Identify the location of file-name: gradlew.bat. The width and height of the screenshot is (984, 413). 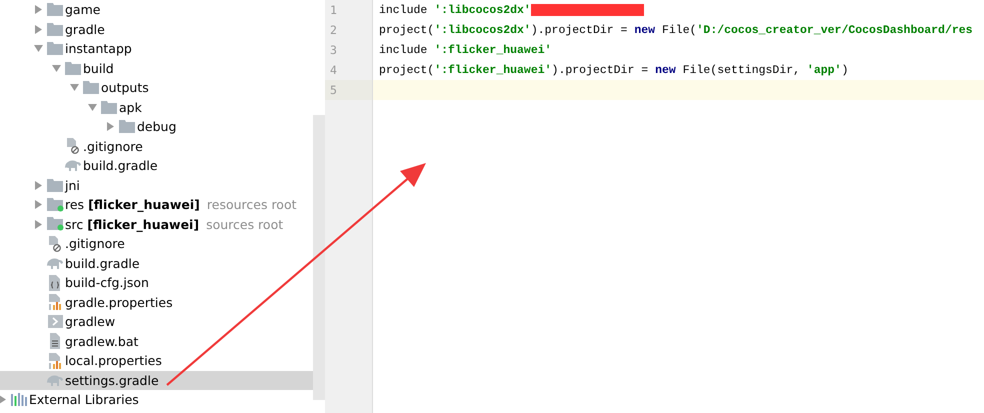
(101, 341).